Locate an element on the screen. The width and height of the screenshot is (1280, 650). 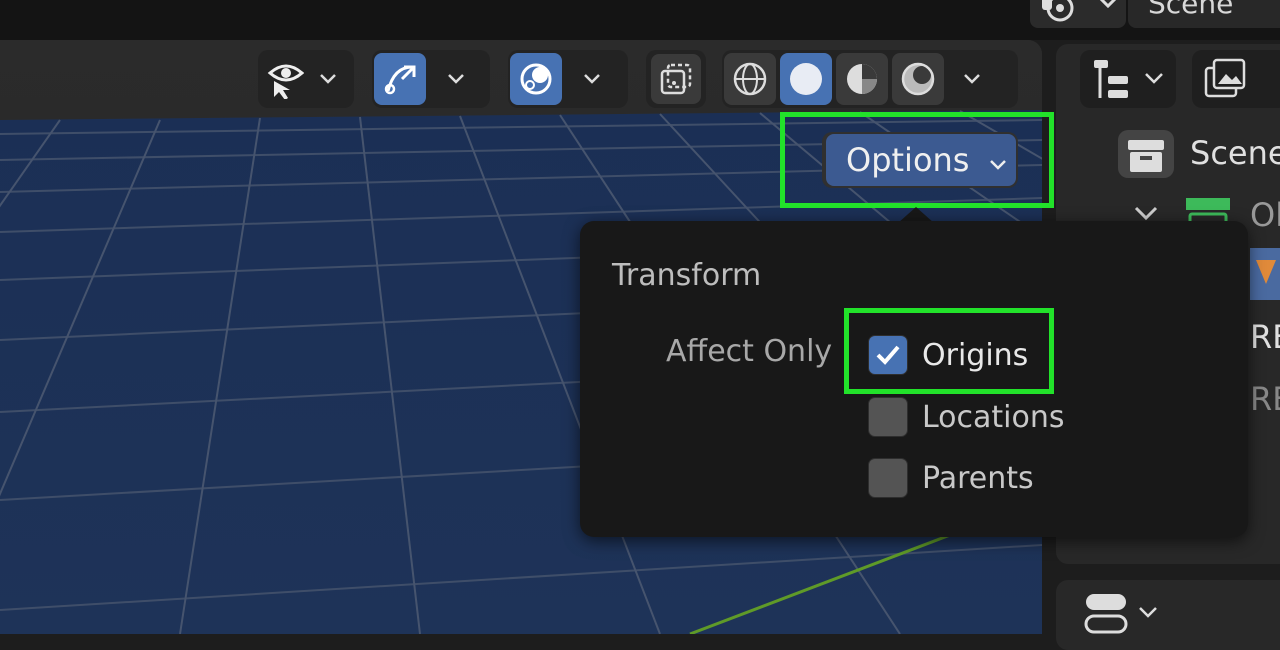
gizmo-icon is located at coordinates (400, 79).